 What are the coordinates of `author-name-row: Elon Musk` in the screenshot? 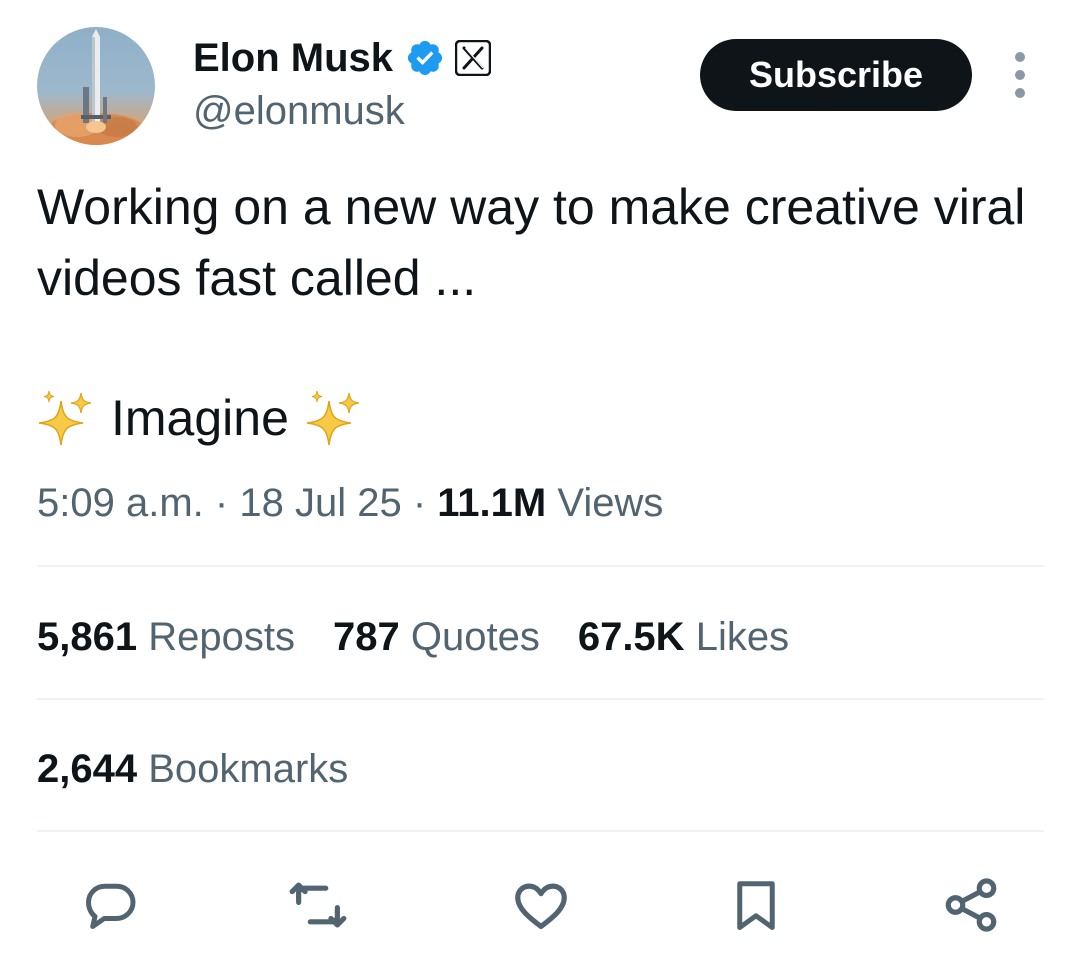 It's located at (342, 58).